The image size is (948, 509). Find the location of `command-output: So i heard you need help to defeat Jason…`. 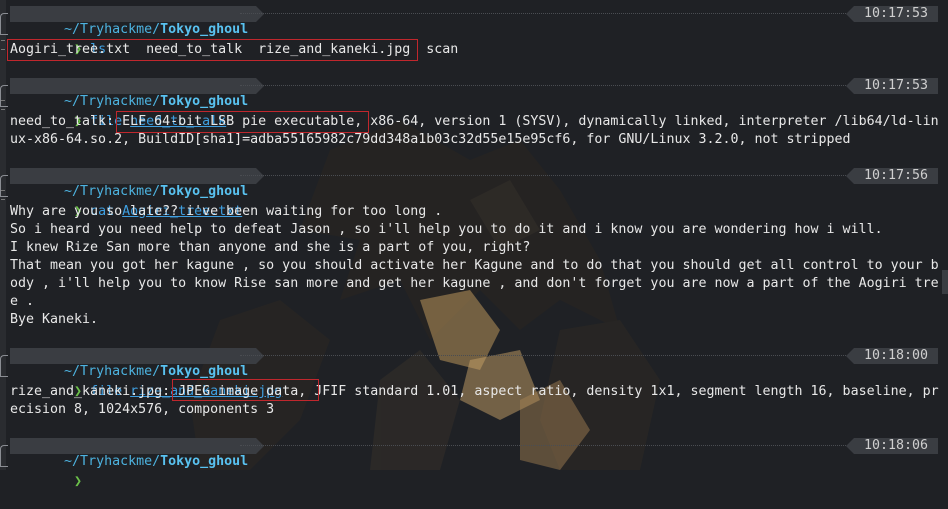

command-output: So i heard you need help to defeat Jason… is located at coordinates (446, 229).